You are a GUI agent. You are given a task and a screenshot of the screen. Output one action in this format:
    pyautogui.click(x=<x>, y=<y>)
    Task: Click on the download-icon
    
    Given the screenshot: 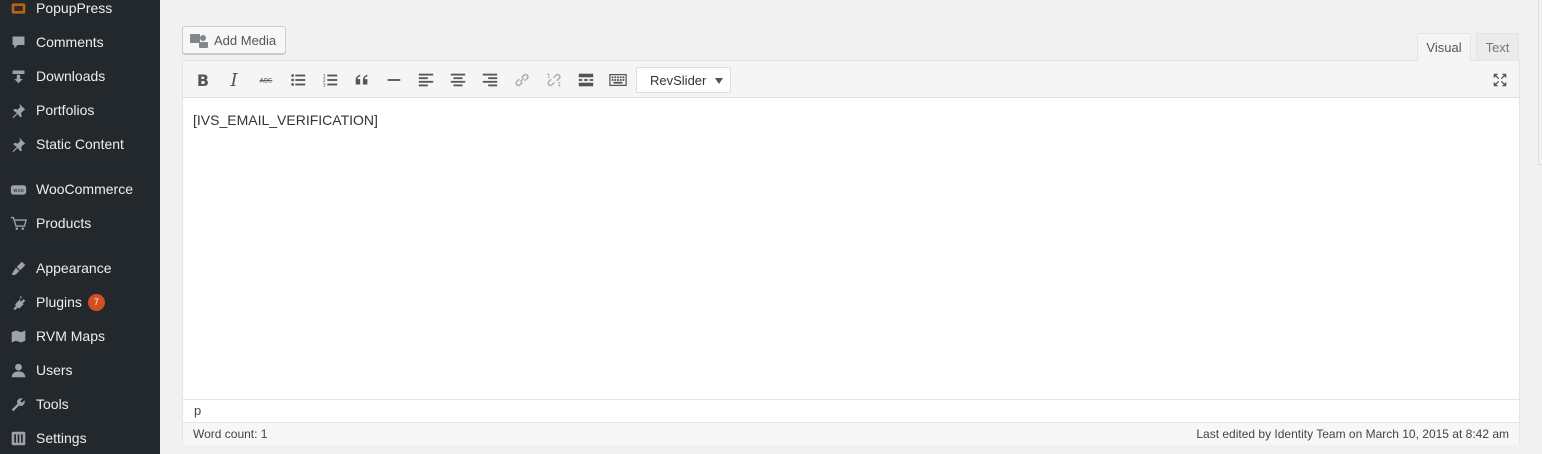 What is the action you would take?
    pyautogui.click(x=18, y=76)
    